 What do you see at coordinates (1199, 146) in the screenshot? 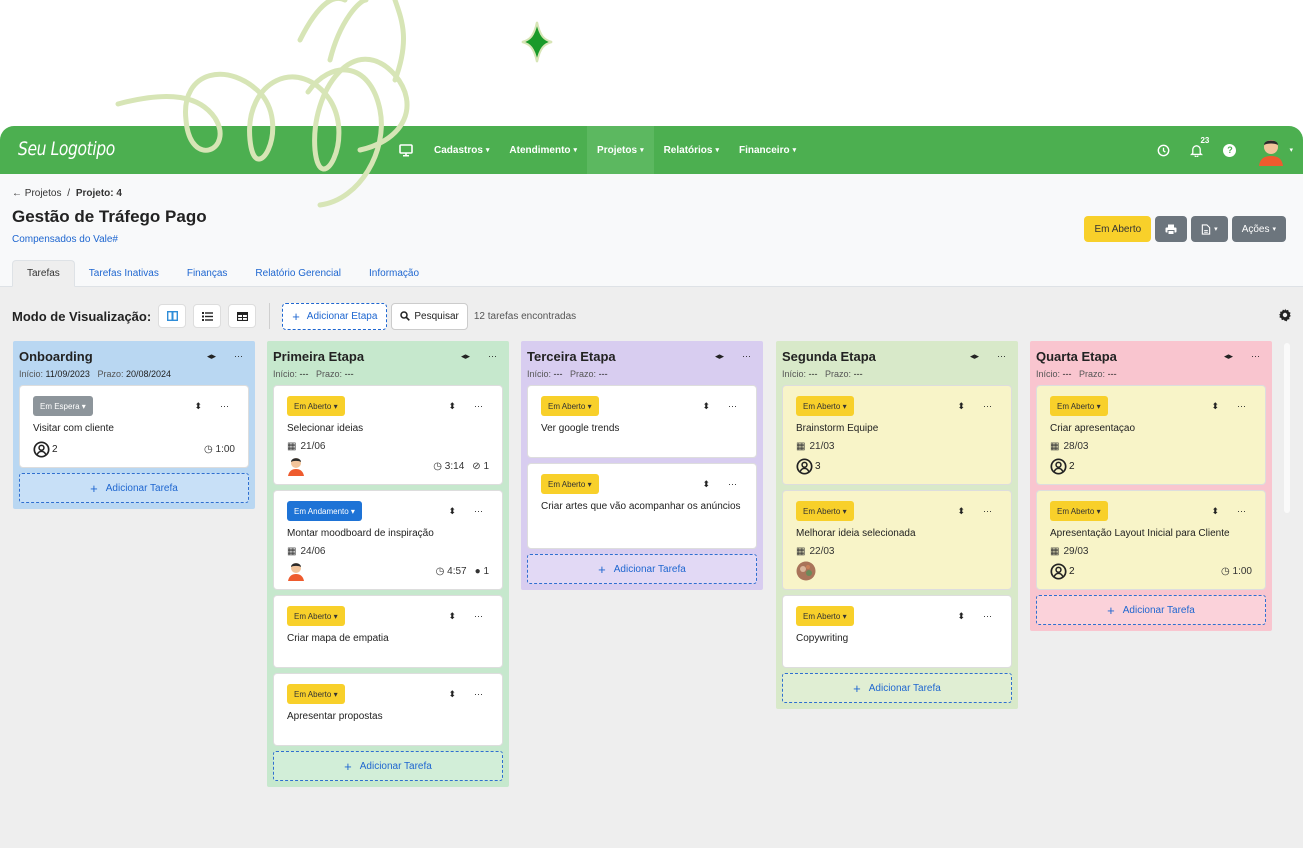
I see `bell-icon: 23` at bounding box center [1199, 146].